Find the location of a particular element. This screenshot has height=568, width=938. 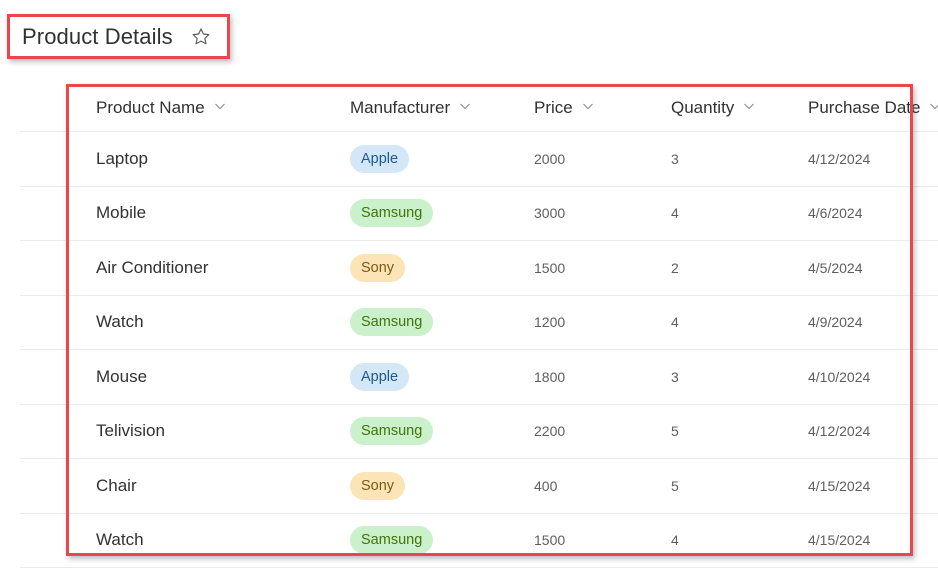

product-name-cell: Chair is located at coordinates (116, 486).